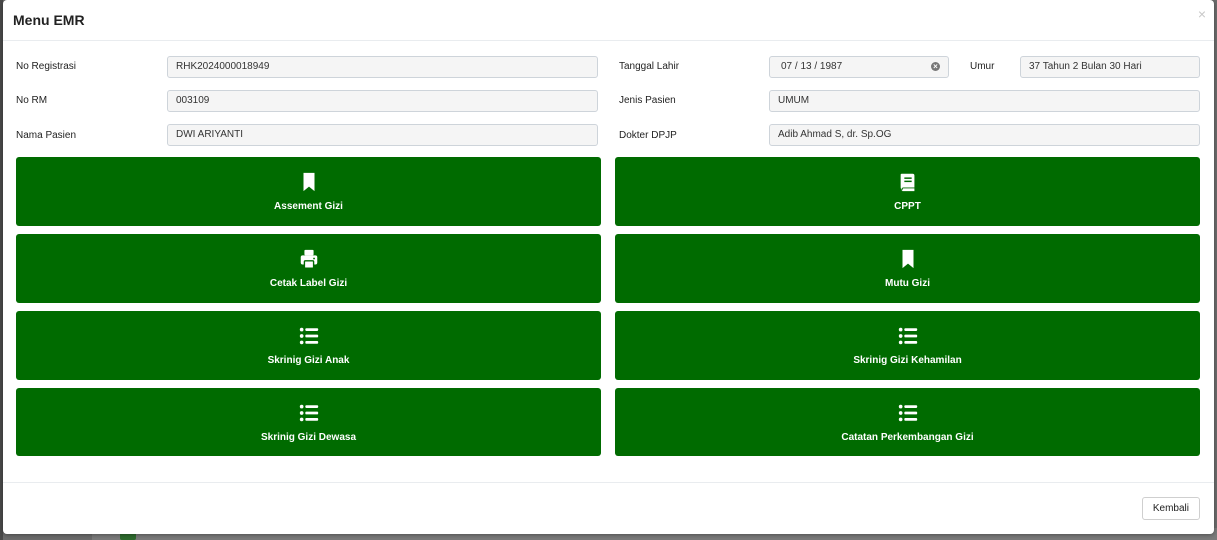  I want to click on menu-button-label: Assement Gizi, so click(308, 206).